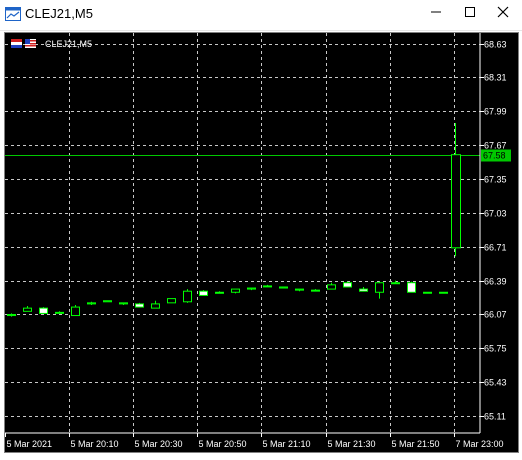 This screenshot has height=460, width=522. I want to click on price-tick-label: 65.11, so click(495, 417).